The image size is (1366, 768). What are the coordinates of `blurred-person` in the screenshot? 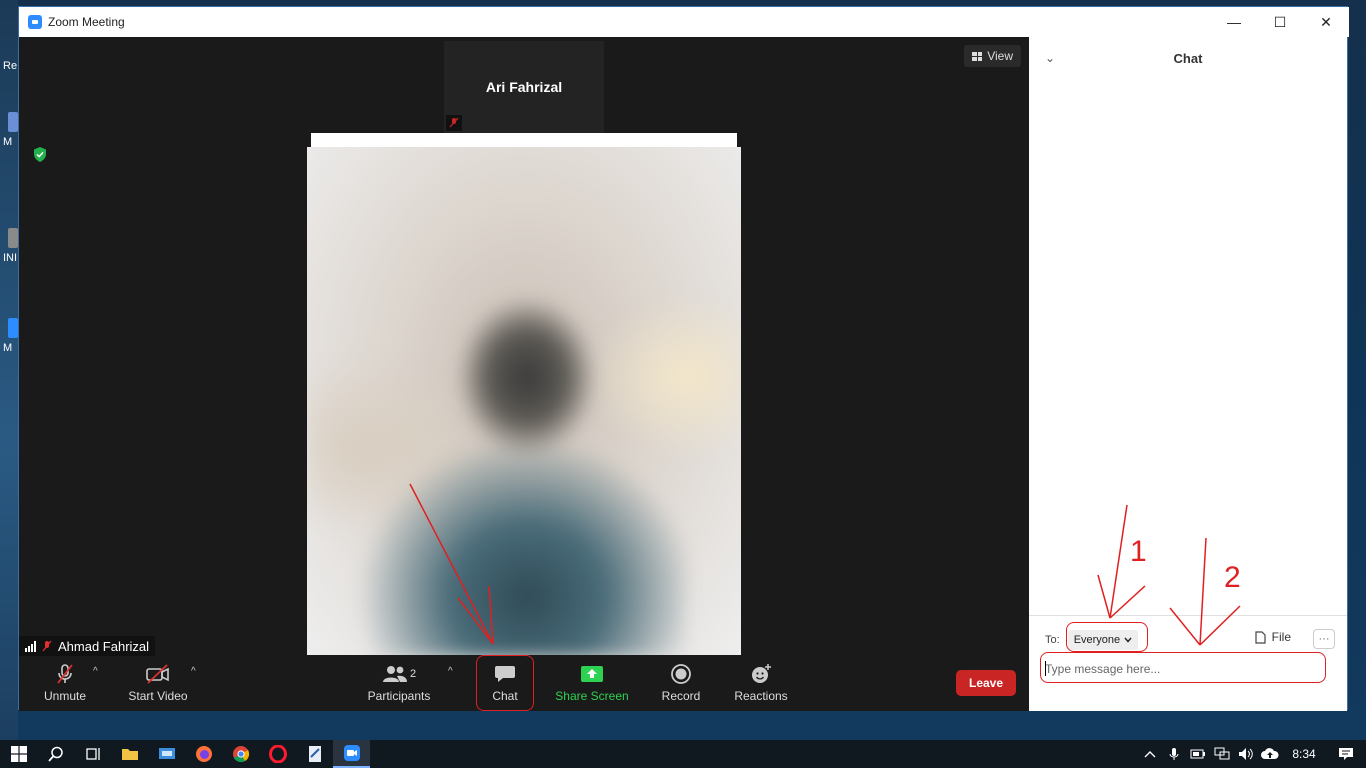 It's located at (522, 476).